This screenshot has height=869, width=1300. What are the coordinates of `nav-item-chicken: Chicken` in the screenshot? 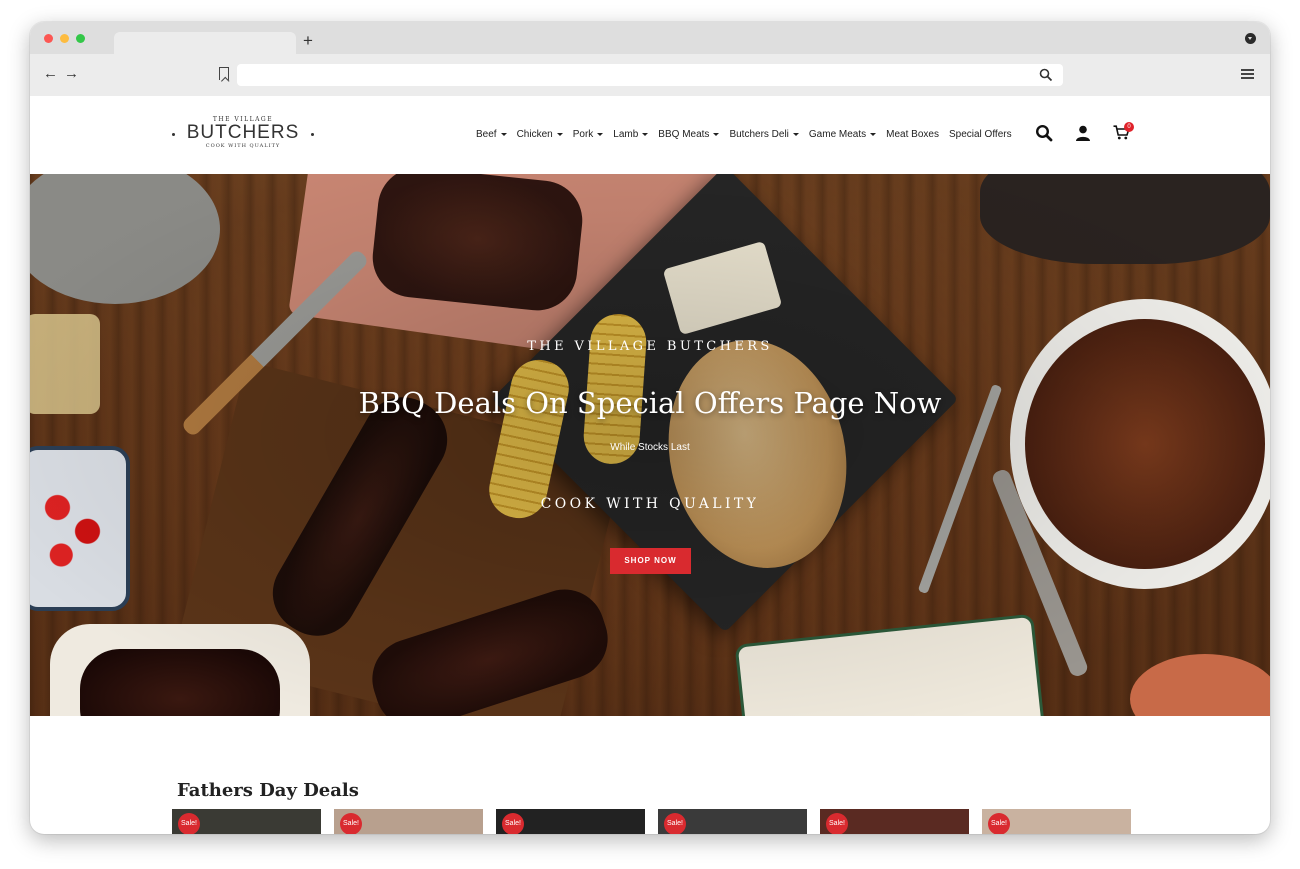 It's located at (540, 134).